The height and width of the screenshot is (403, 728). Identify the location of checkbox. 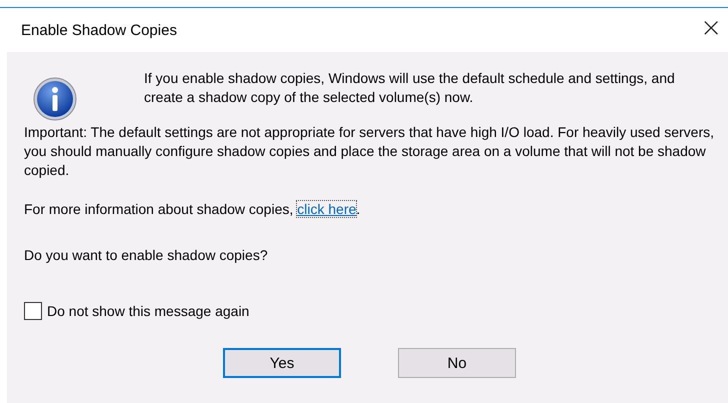
(33, 311).